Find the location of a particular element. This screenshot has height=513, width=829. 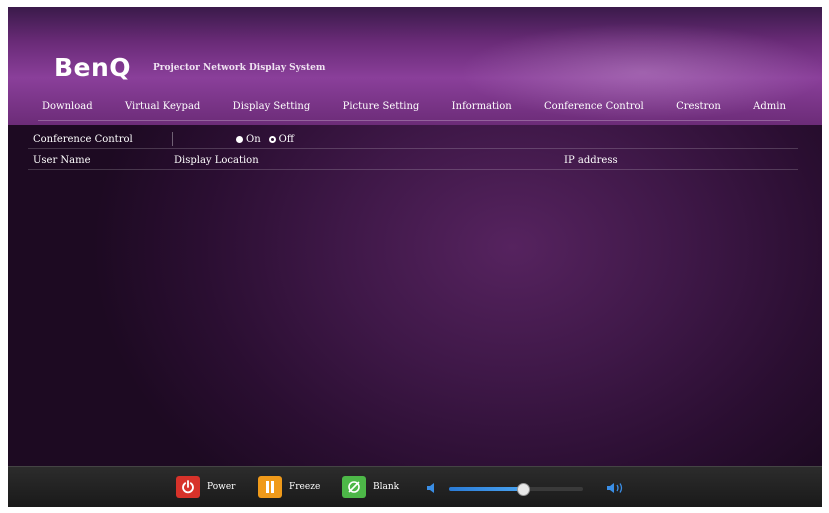

blank-button: Blank is located at coordinates (370, 487).